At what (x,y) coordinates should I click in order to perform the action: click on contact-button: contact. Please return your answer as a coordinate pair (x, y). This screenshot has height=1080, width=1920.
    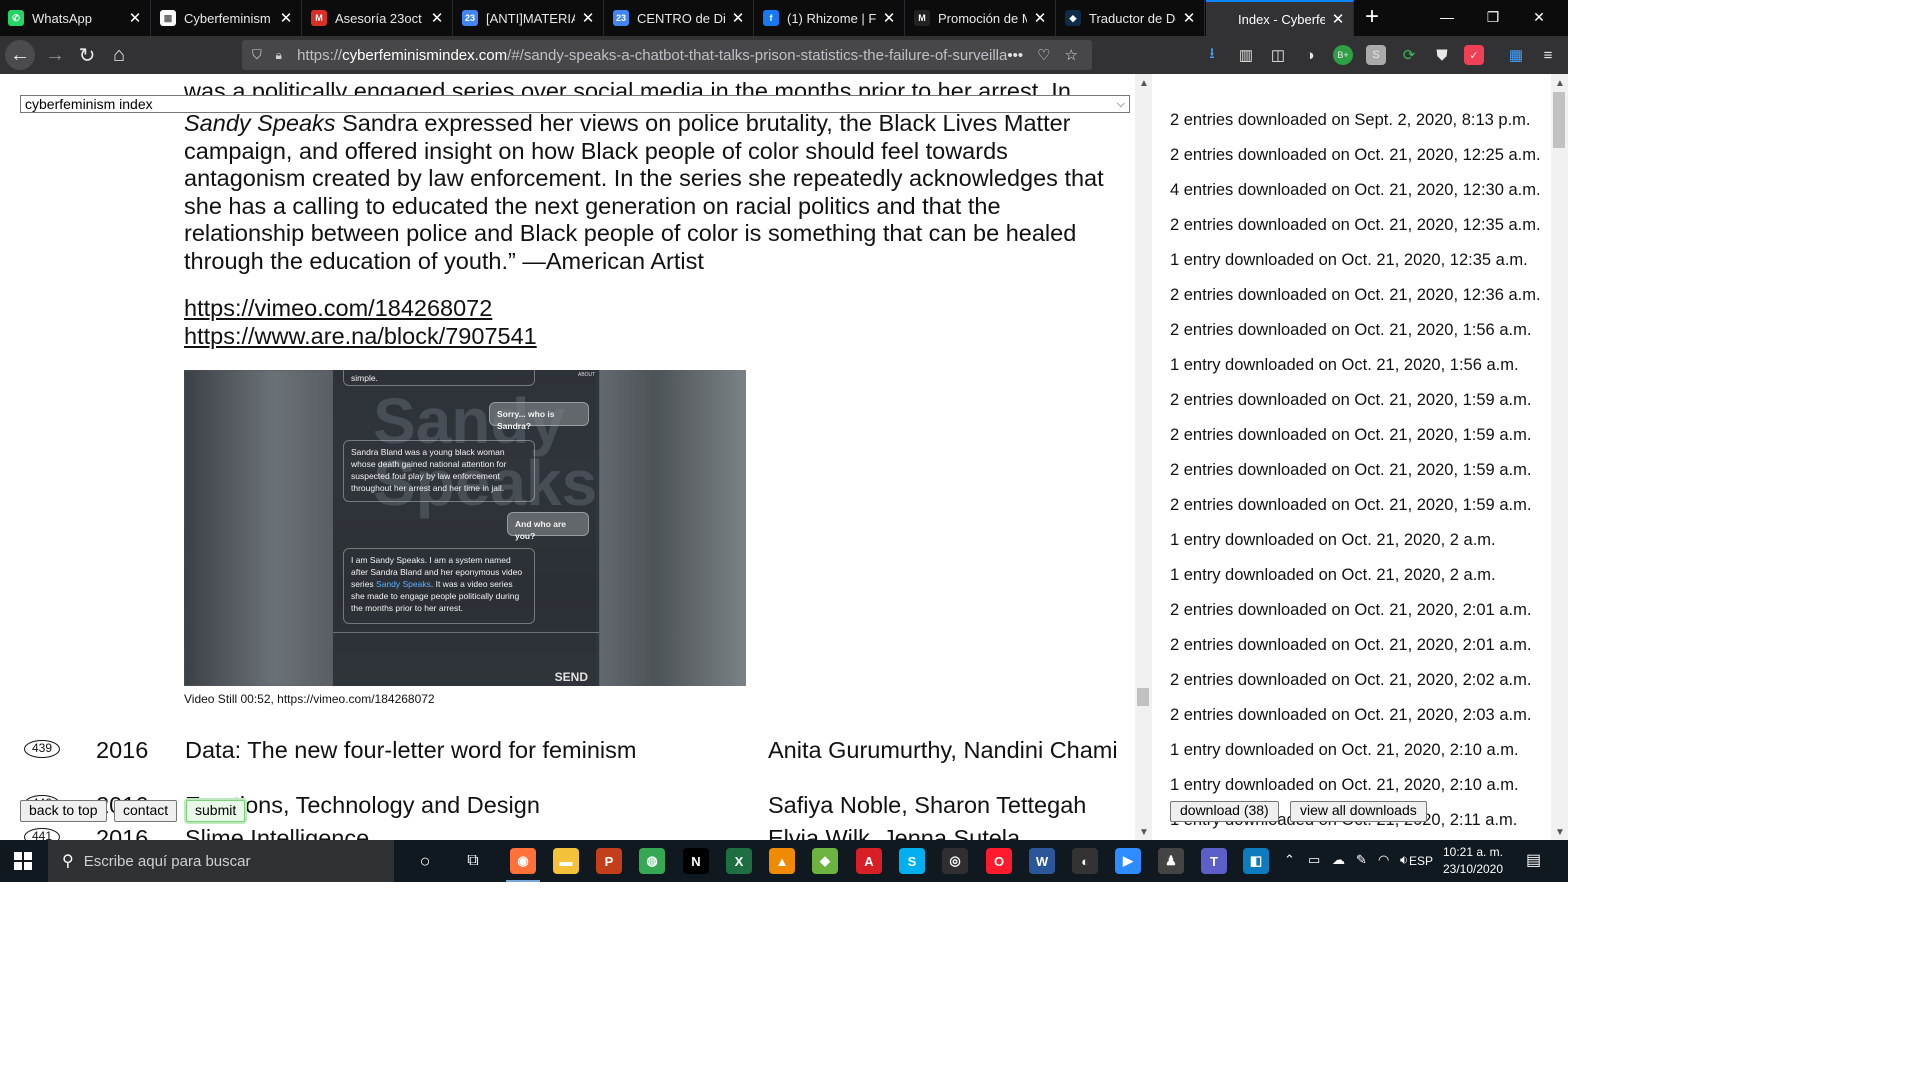
    Looking at the image, I should click on (146, 811).